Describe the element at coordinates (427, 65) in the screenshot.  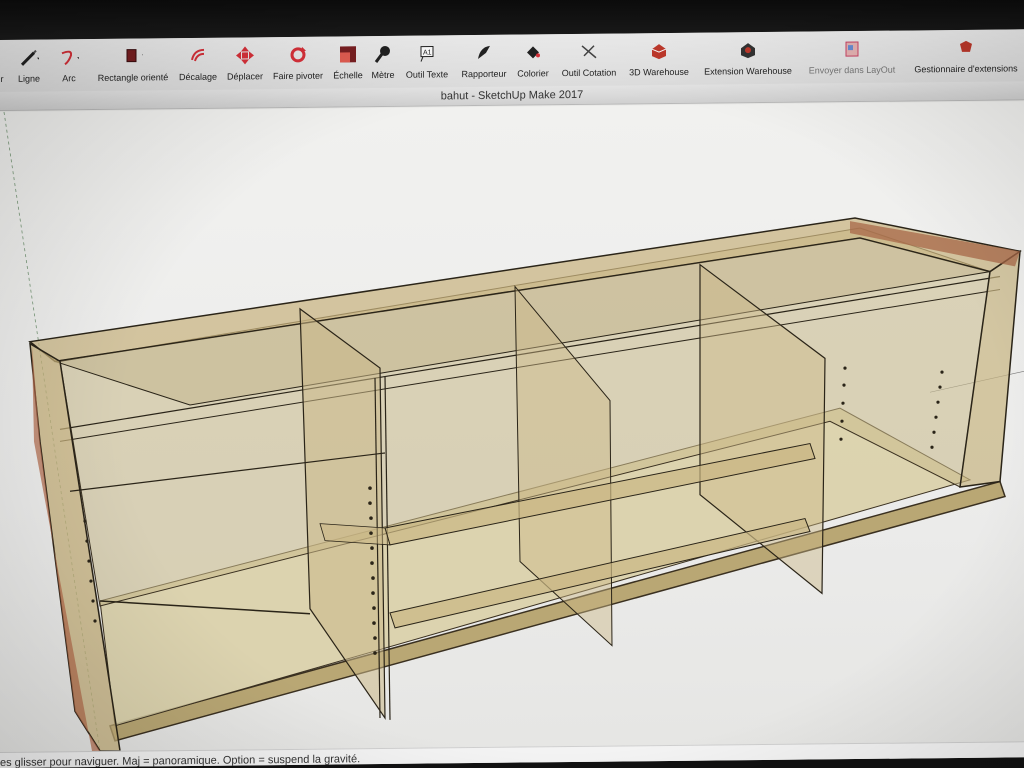
I see `tool-text: A1 Outil Texte` at that location.